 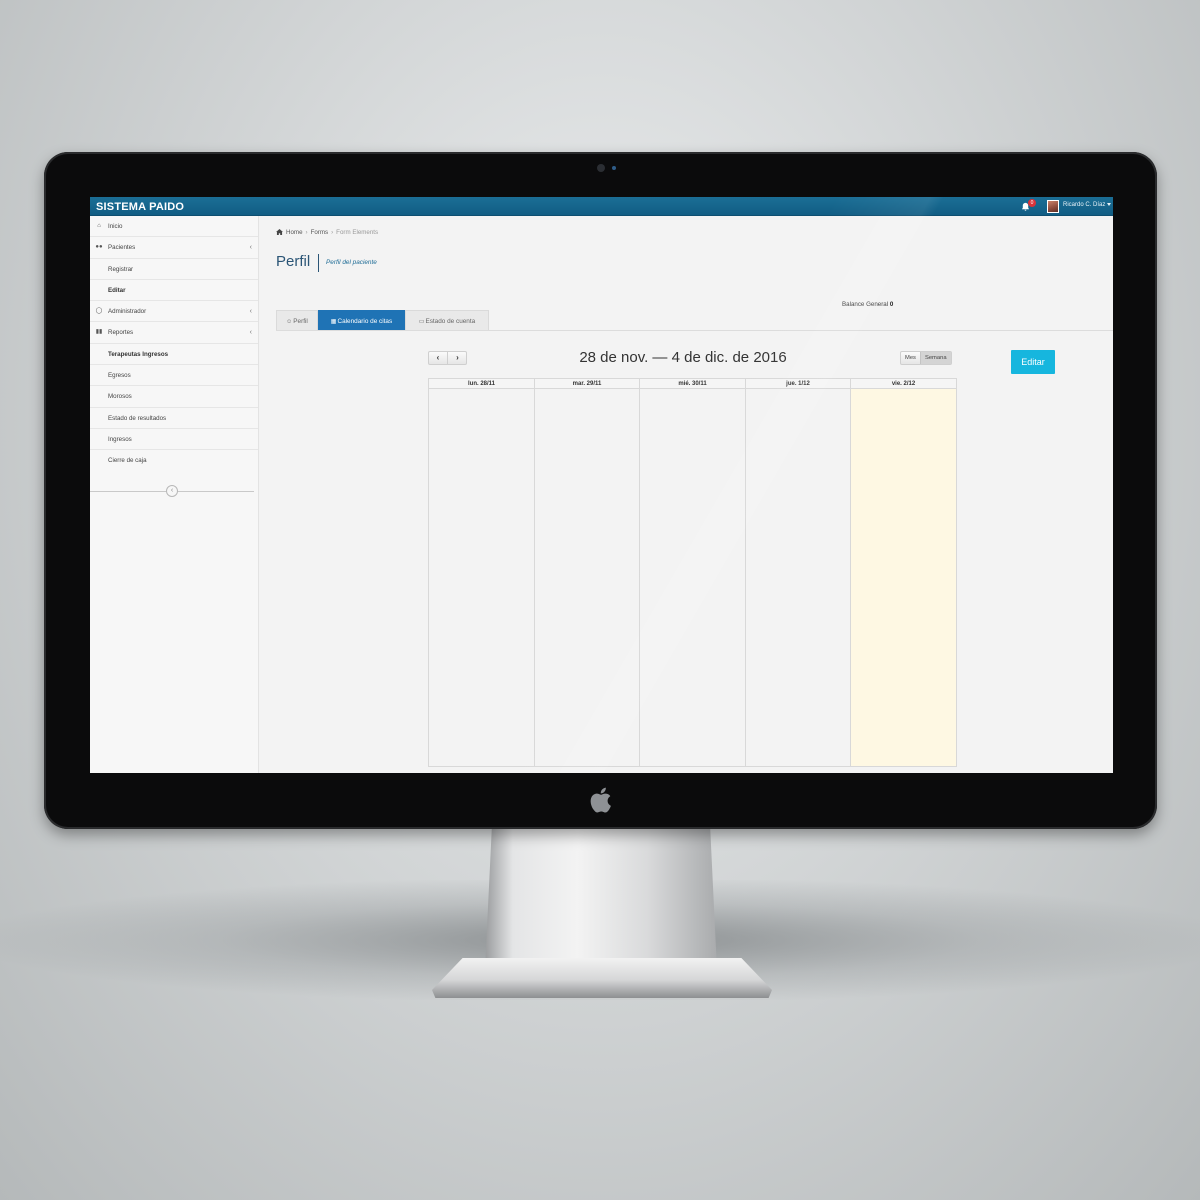 What do you see at coordinates (122, 248) in the screenshot?
I see `sidebar-item-label: Pacientes` at bounding box center [122, 248].